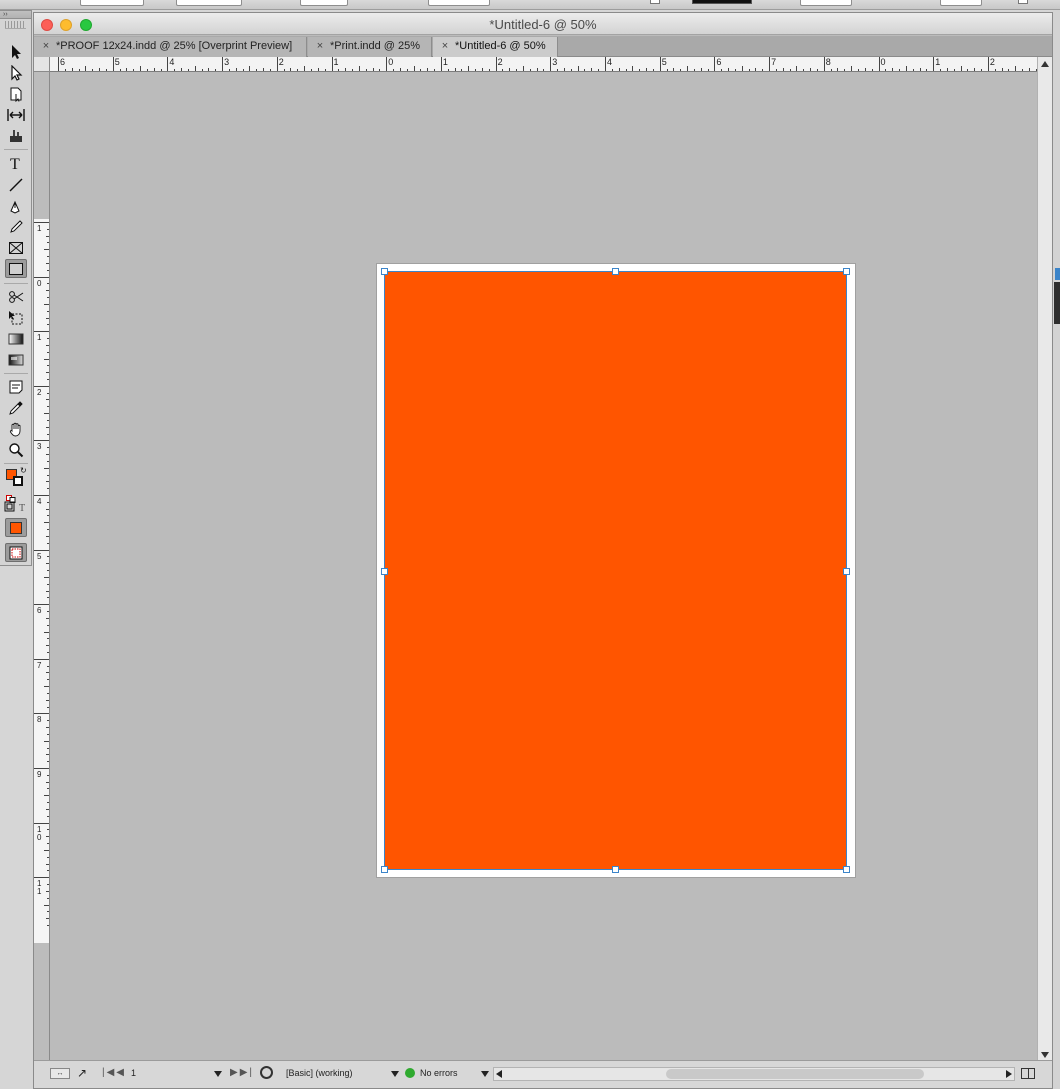  What do you see at coordinates (16, 114) in the screenshot?
I see `gap-tool-icon` at bounding box center [16, 114].